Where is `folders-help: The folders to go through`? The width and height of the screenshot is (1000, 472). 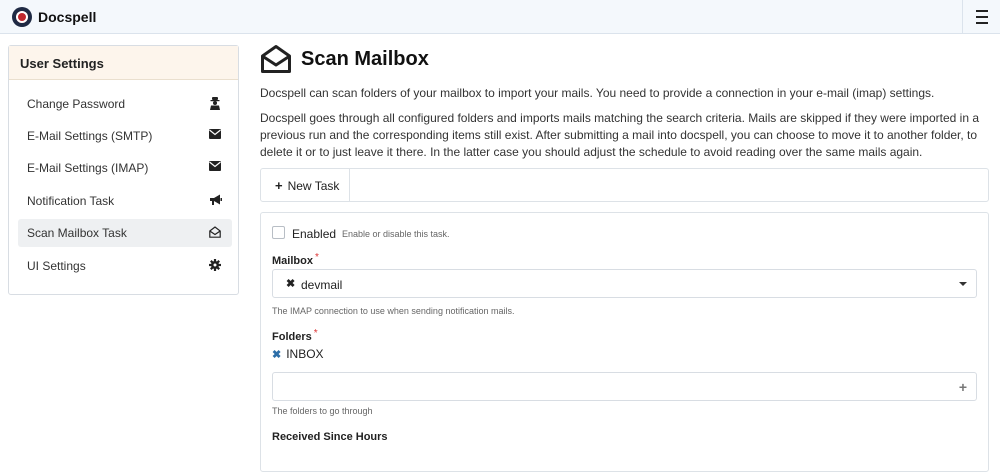
folders-help: The folders to go through is located at coordinates (322, 411).